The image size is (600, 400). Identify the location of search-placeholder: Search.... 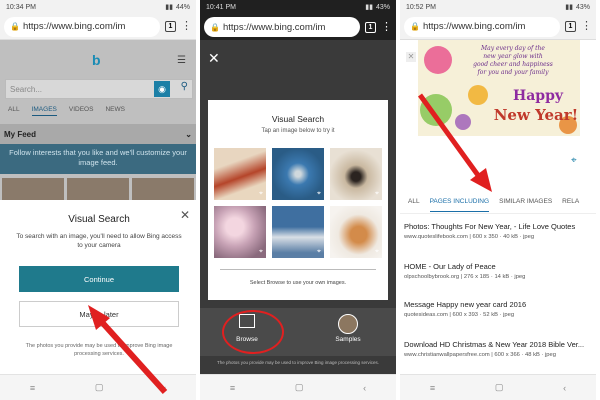
(26, 89).